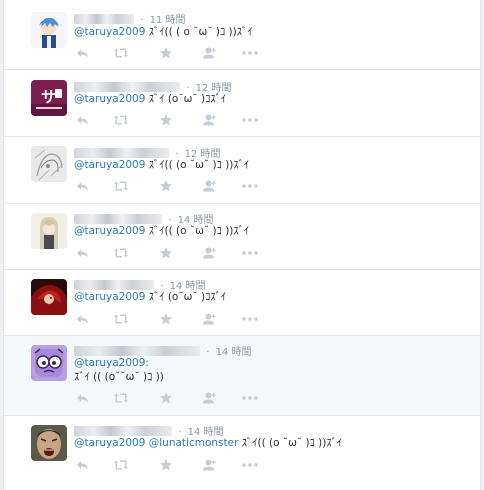 This screenshot has width=484, height=490. I want to click on tweet-timestamp: 14 時間, so click(234, 352).